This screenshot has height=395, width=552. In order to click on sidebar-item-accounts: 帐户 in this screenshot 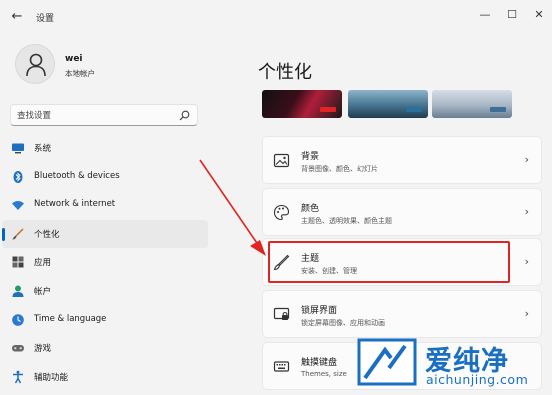, I will do `click(105, 291)`.